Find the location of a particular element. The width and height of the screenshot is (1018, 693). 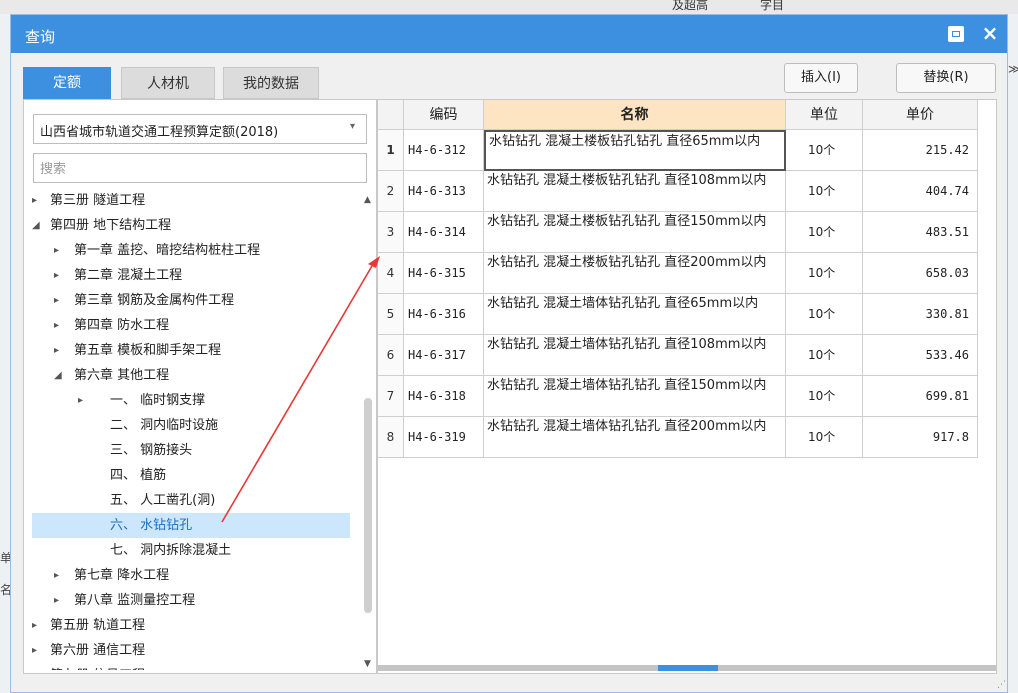

annotation-overlay is located at coordinates (300, 389).